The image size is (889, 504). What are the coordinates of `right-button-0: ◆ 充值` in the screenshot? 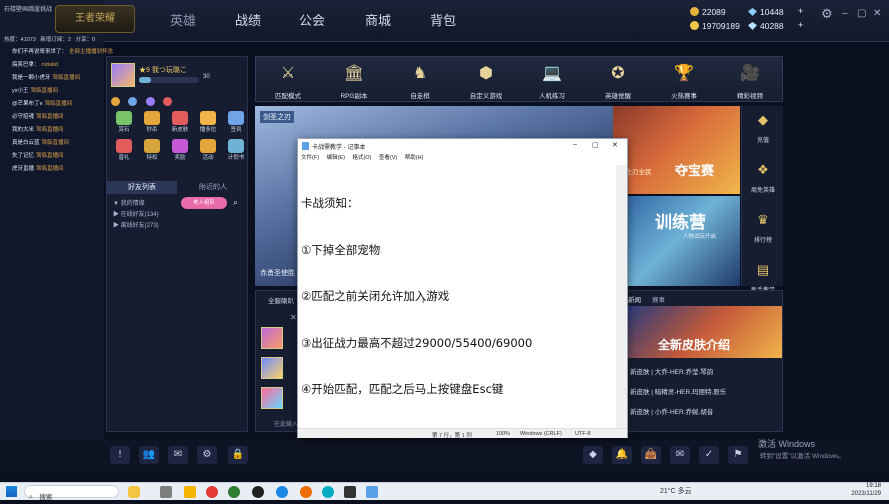 It's located at (763, 134).